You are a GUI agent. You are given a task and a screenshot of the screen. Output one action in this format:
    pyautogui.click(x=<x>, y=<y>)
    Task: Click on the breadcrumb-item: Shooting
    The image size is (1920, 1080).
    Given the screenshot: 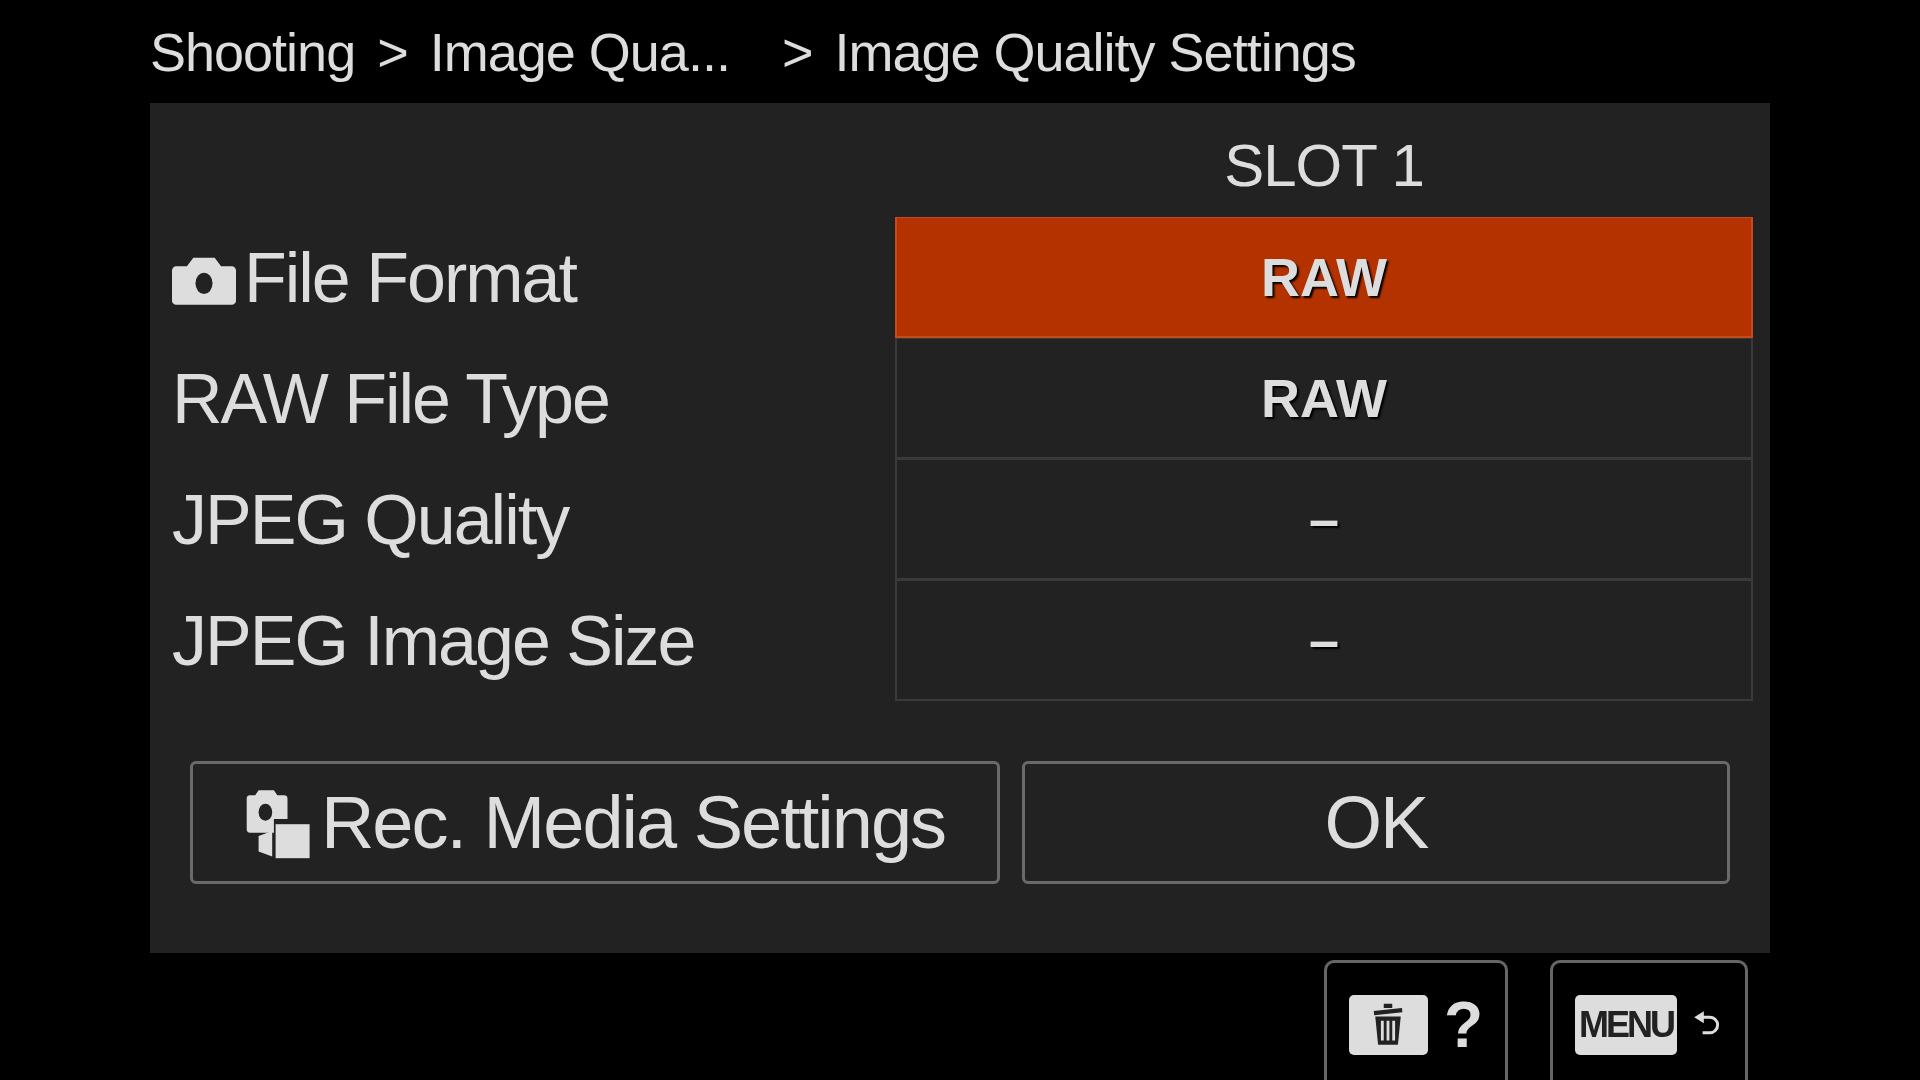 What is the action you would take?
    pyautogui.click(x=253, y=51)
    